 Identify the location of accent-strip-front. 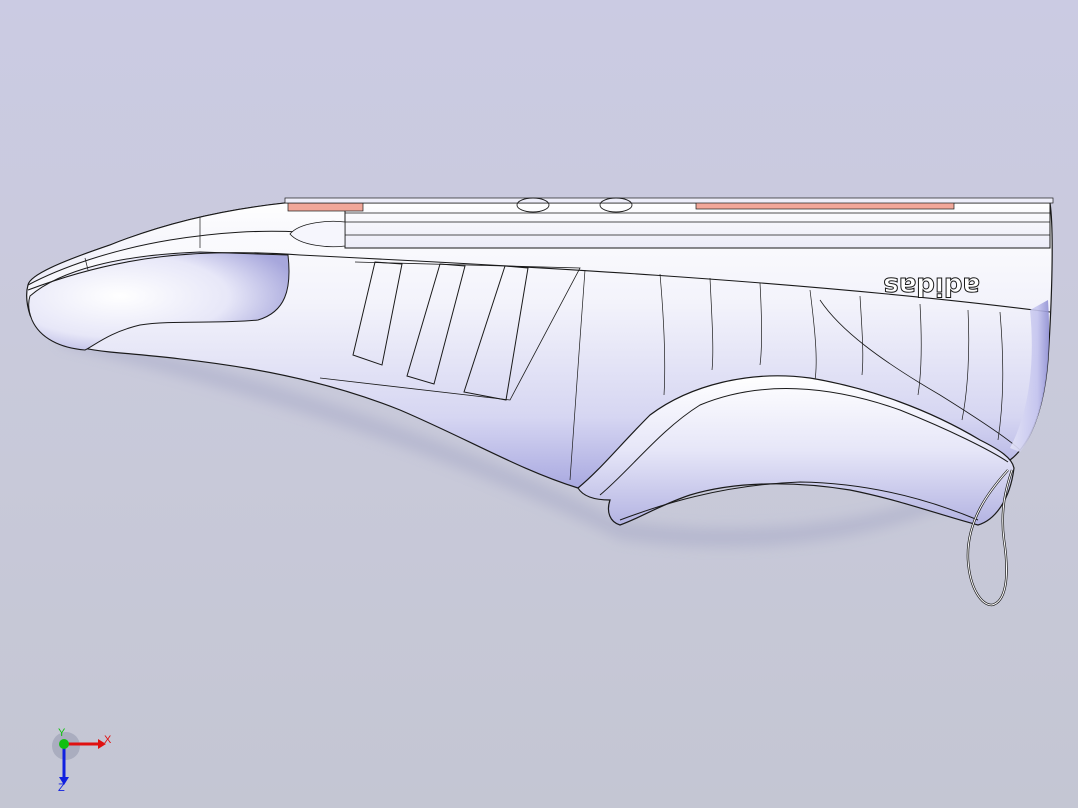
(325, 207).